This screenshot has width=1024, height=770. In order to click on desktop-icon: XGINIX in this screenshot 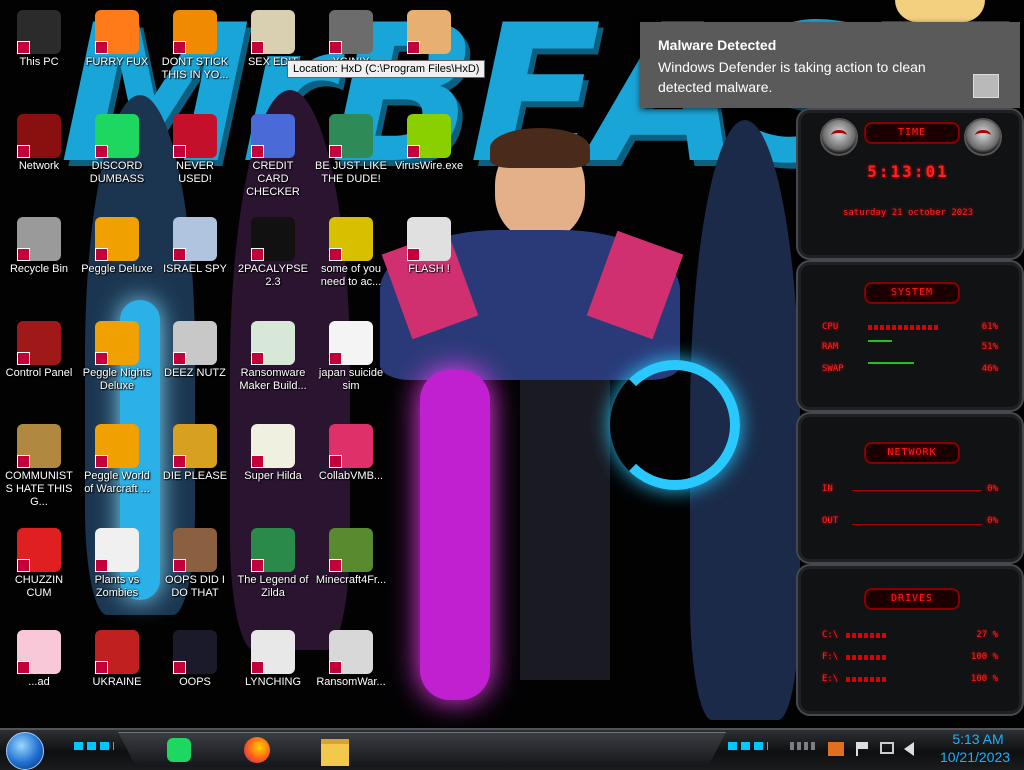, I will do `click(351, 54)`.